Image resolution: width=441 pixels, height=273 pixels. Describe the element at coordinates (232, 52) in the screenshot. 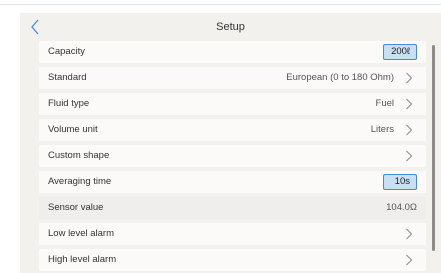

I see `setting-row-capacity: Capacity 200ℓ` at that location.